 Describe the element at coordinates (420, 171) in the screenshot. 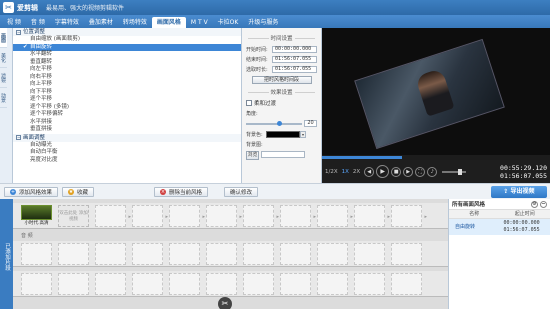

I see `fullscreen-icon: ⛶` at that location.